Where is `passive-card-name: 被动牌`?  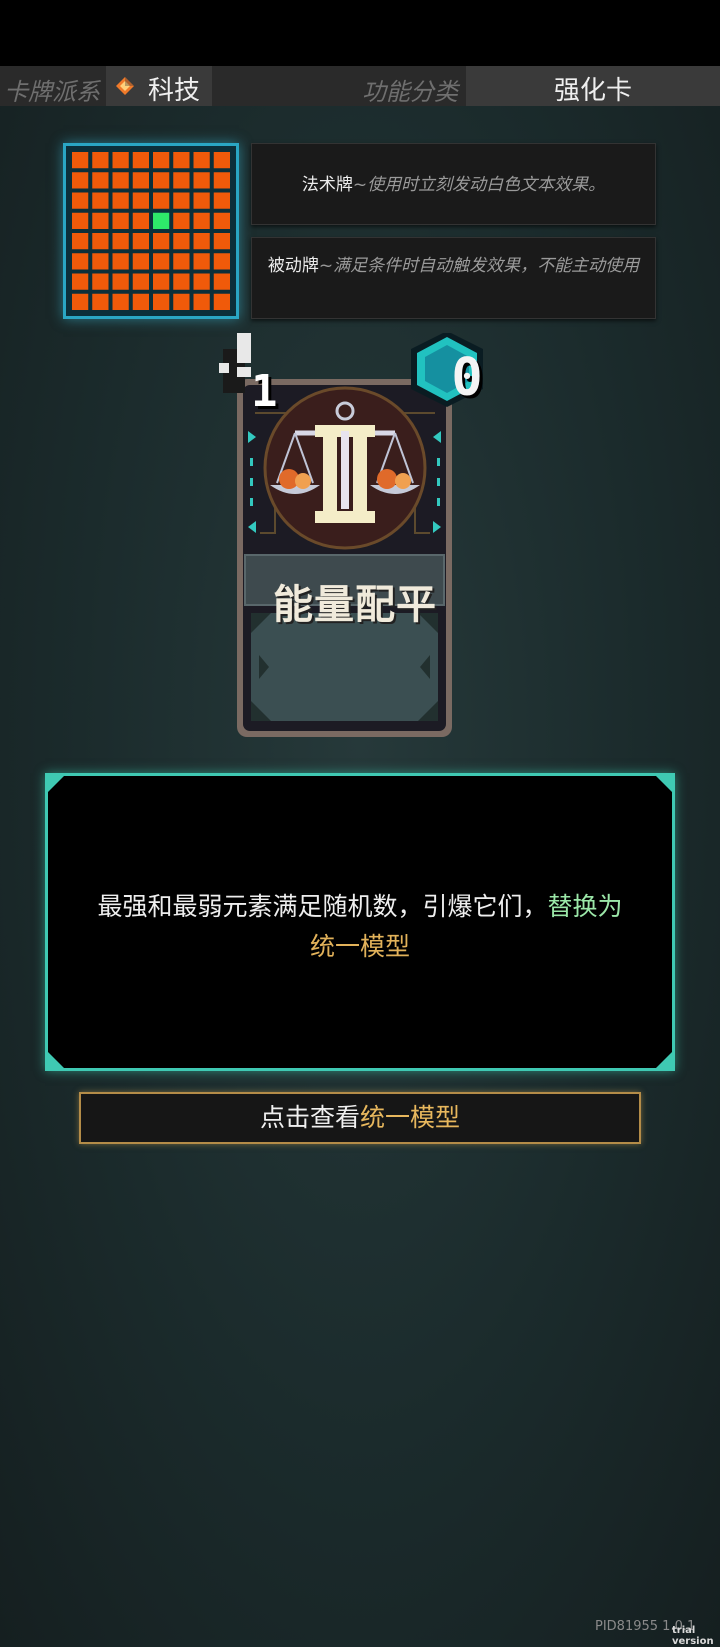 passive-card-name: 被动牌 is located at coordinates (293, 266).